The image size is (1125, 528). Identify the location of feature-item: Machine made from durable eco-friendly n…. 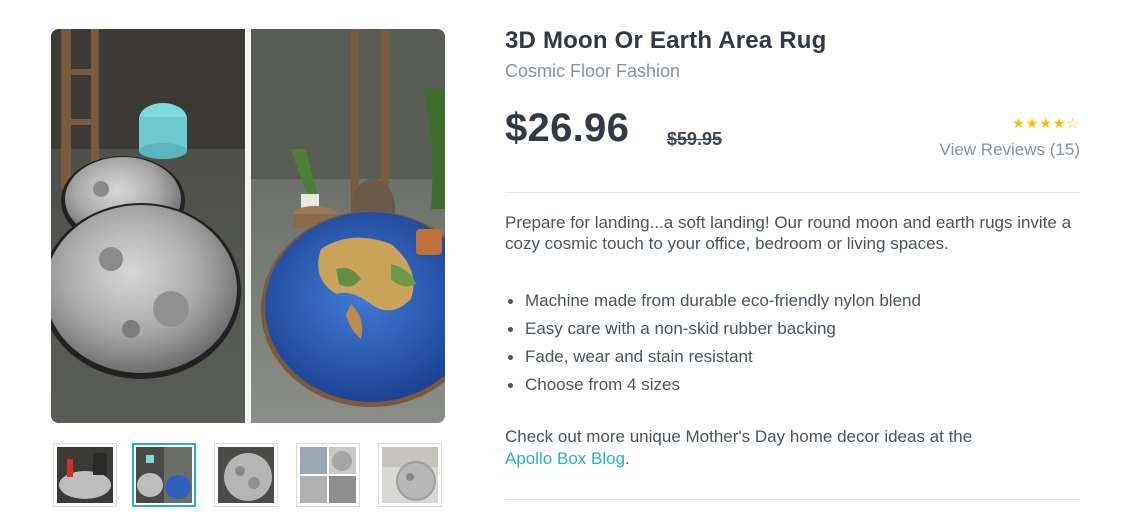
(792, 301).